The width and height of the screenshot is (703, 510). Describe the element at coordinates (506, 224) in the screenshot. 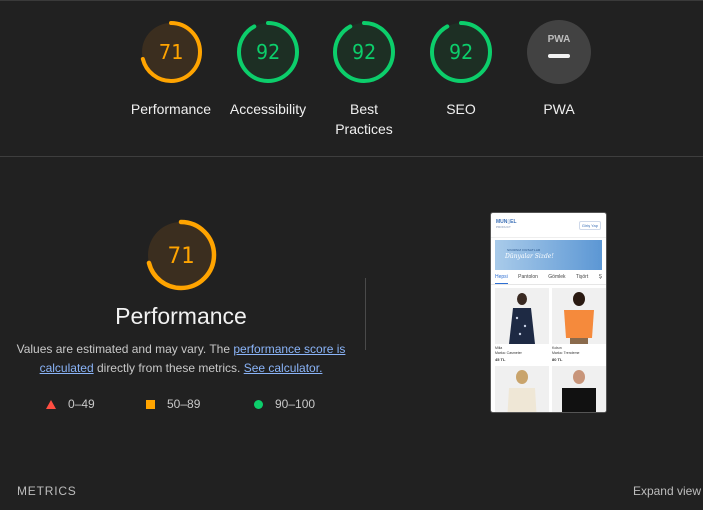

I see `thumb-logo: MUN▯EL PRODUCT` at that location.